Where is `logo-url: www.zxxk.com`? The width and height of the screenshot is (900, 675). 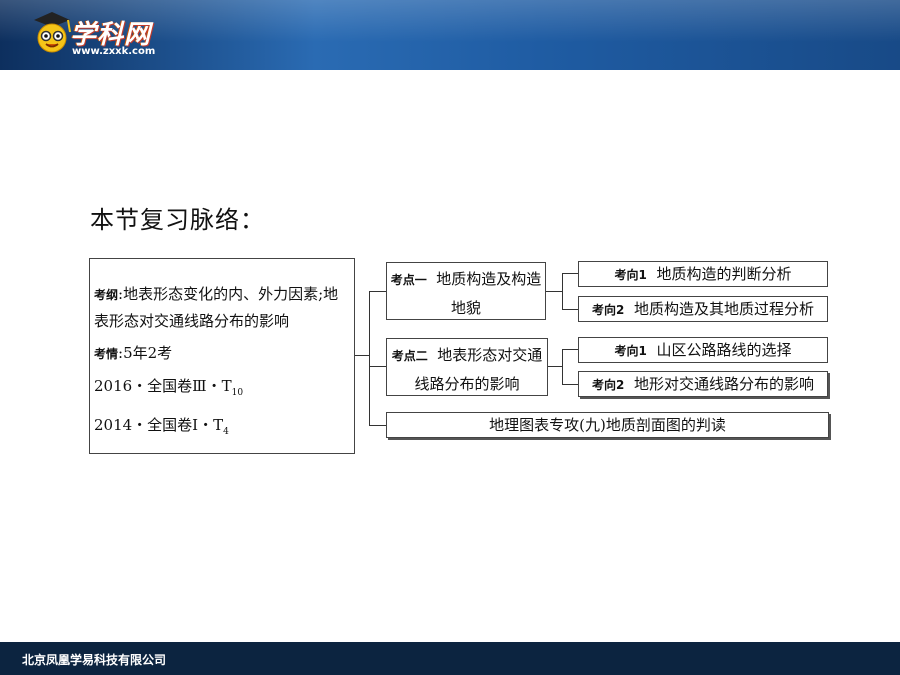
logo-url: www.zxxk.com is located at coordinates (114, 51).